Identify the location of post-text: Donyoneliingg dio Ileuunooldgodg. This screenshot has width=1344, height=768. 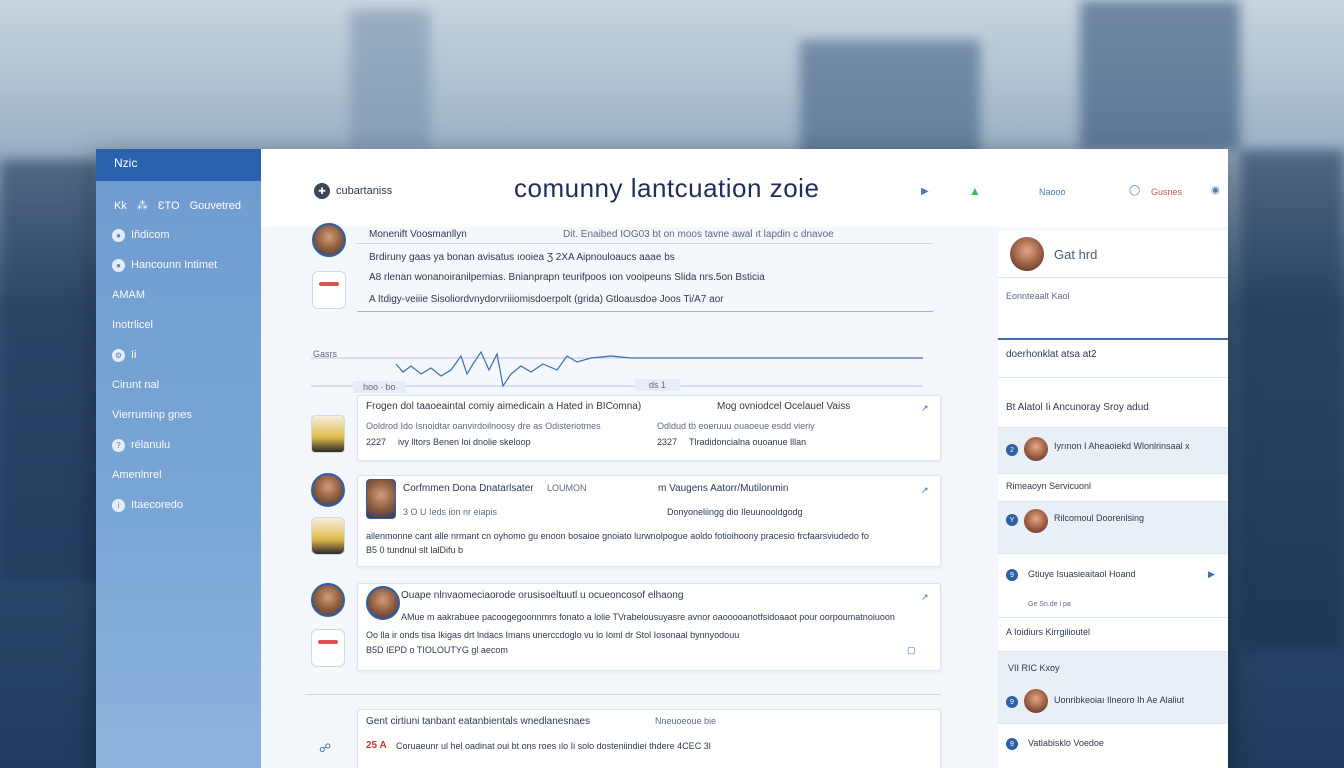
(735, 512).